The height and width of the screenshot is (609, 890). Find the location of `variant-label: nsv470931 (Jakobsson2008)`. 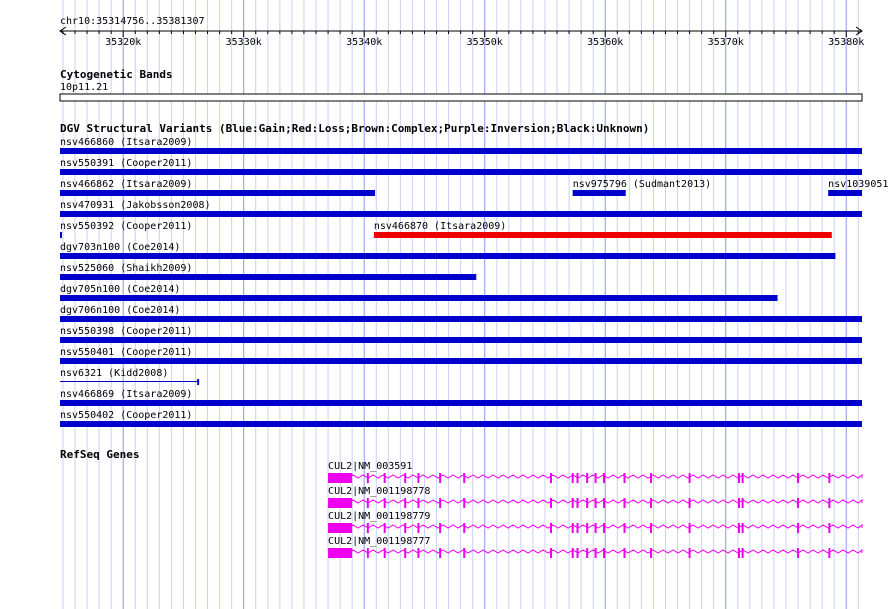

variant-label: nsv470931 (Jakobsson2008) is located at coordinates (135, 205).